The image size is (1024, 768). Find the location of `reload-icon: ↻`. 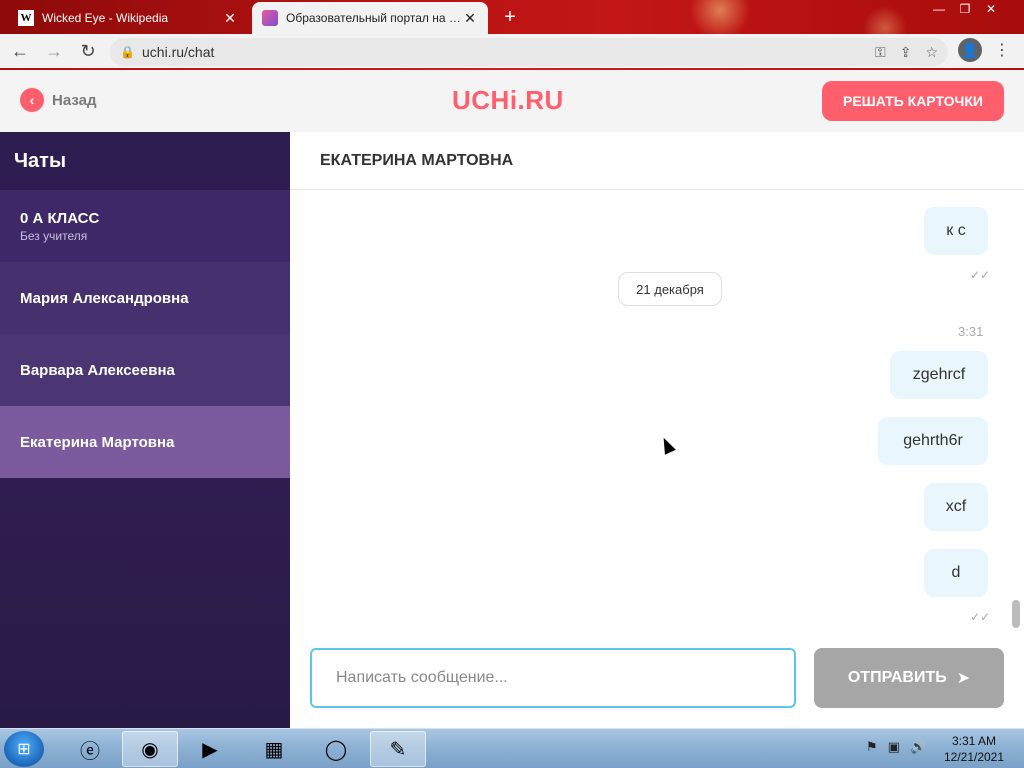

reload-icon: ↻ is located at coordinates (88, 52).